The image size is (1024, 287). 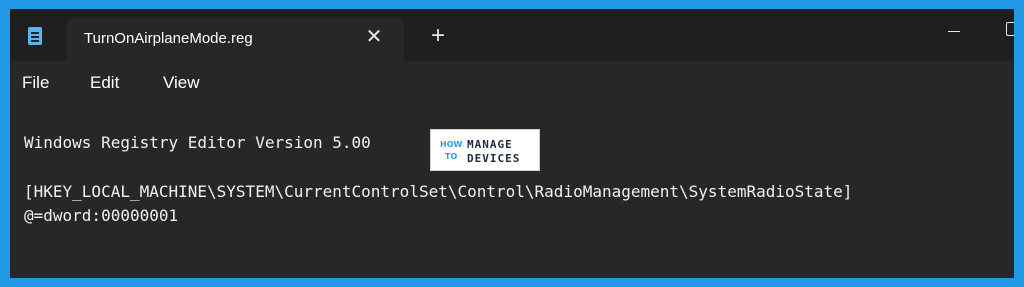 I want to click on logo-manage: MANAGE, so click(x=490, y=144).